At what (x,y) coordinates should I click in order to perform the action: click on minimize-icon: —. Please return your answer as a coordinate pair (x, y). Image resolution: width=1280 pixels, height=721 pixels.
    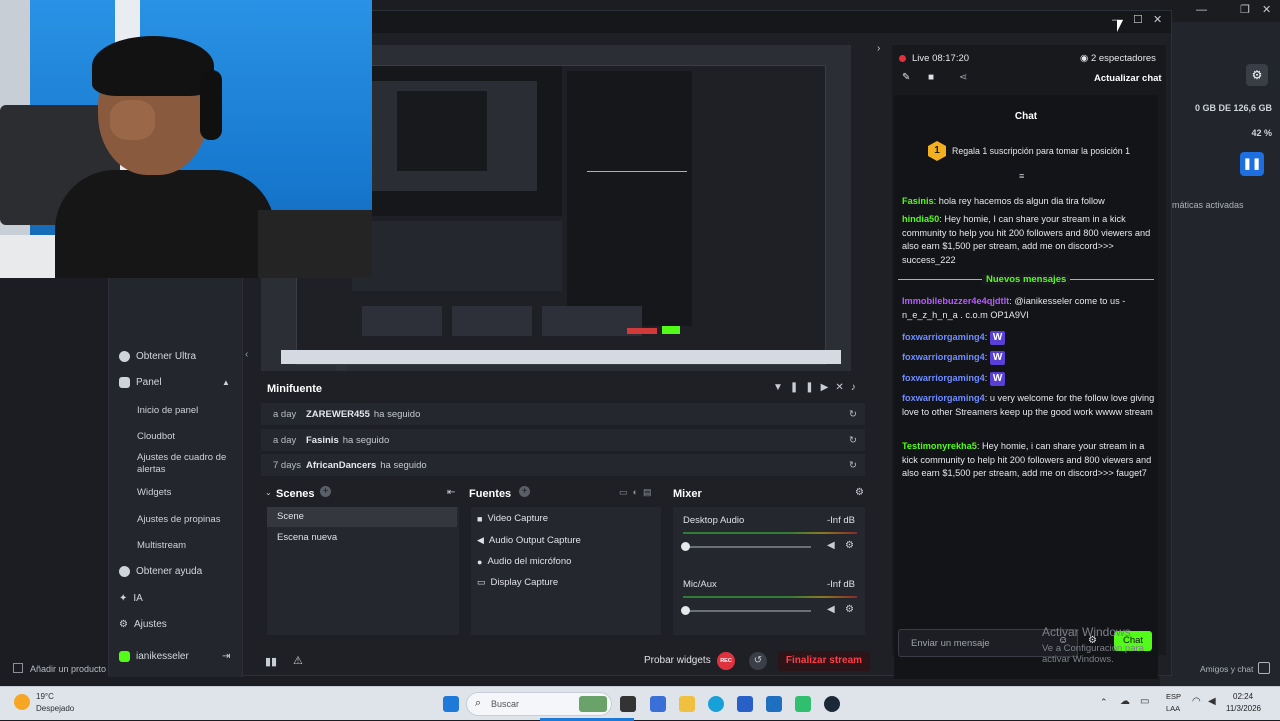
    Looking at the image, I should click on (1201, 10).